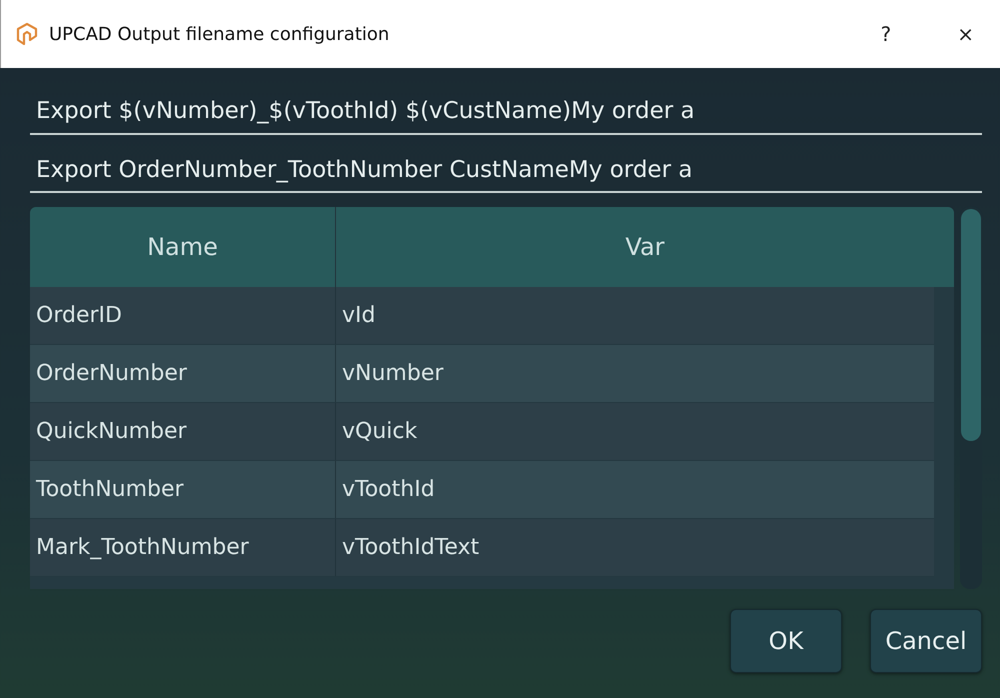 The image size is (1000, 698). What do you see at coordinates (506, 170) in the screenshot?
I see `preview-field: Export OrderNumber_ToothNumber CustNameMy order a` at bounding box center [506, 170].